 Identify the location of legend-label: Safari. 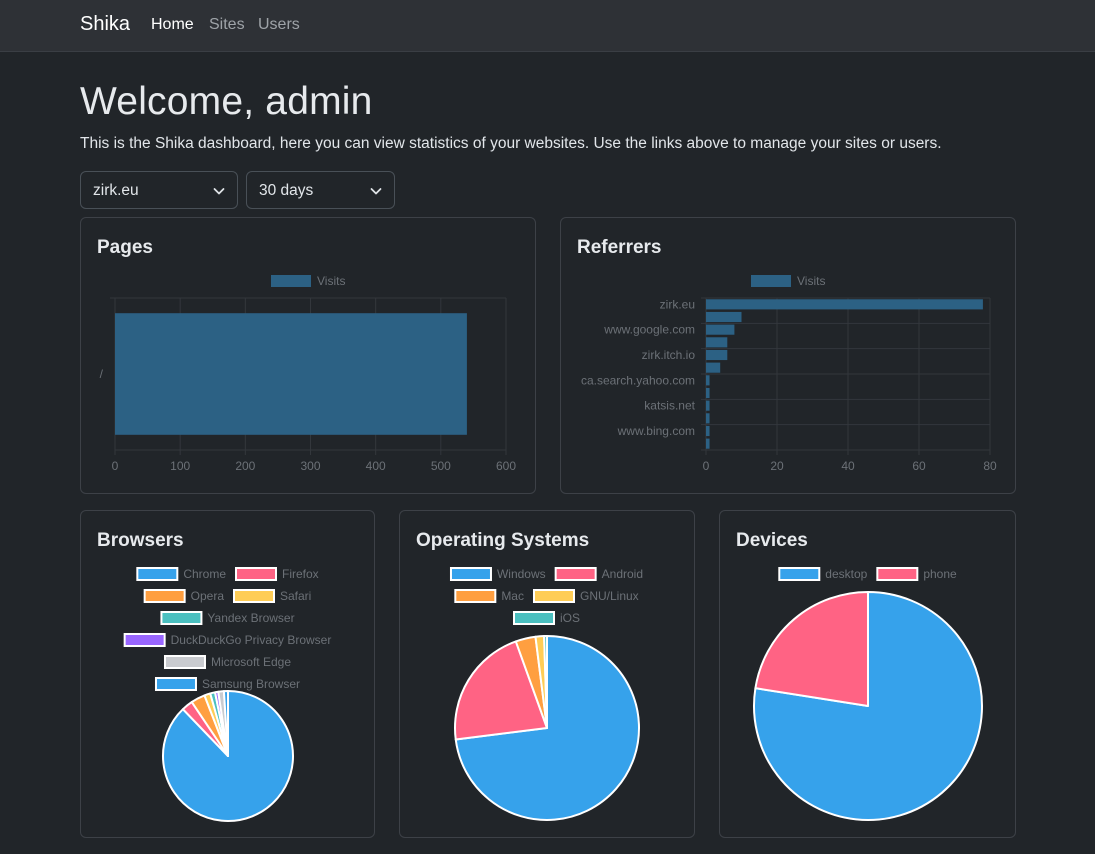
(295, 596).